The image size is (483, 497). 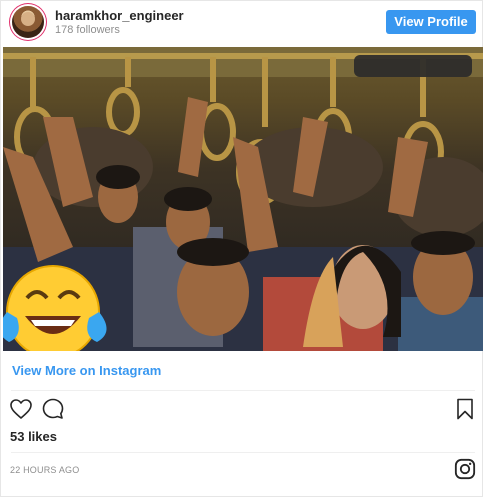 What do you see at coordinates (86, 370) in the screenshot?
I see `view-more-link: View More on Instagram` at bounding box center [86, 370].